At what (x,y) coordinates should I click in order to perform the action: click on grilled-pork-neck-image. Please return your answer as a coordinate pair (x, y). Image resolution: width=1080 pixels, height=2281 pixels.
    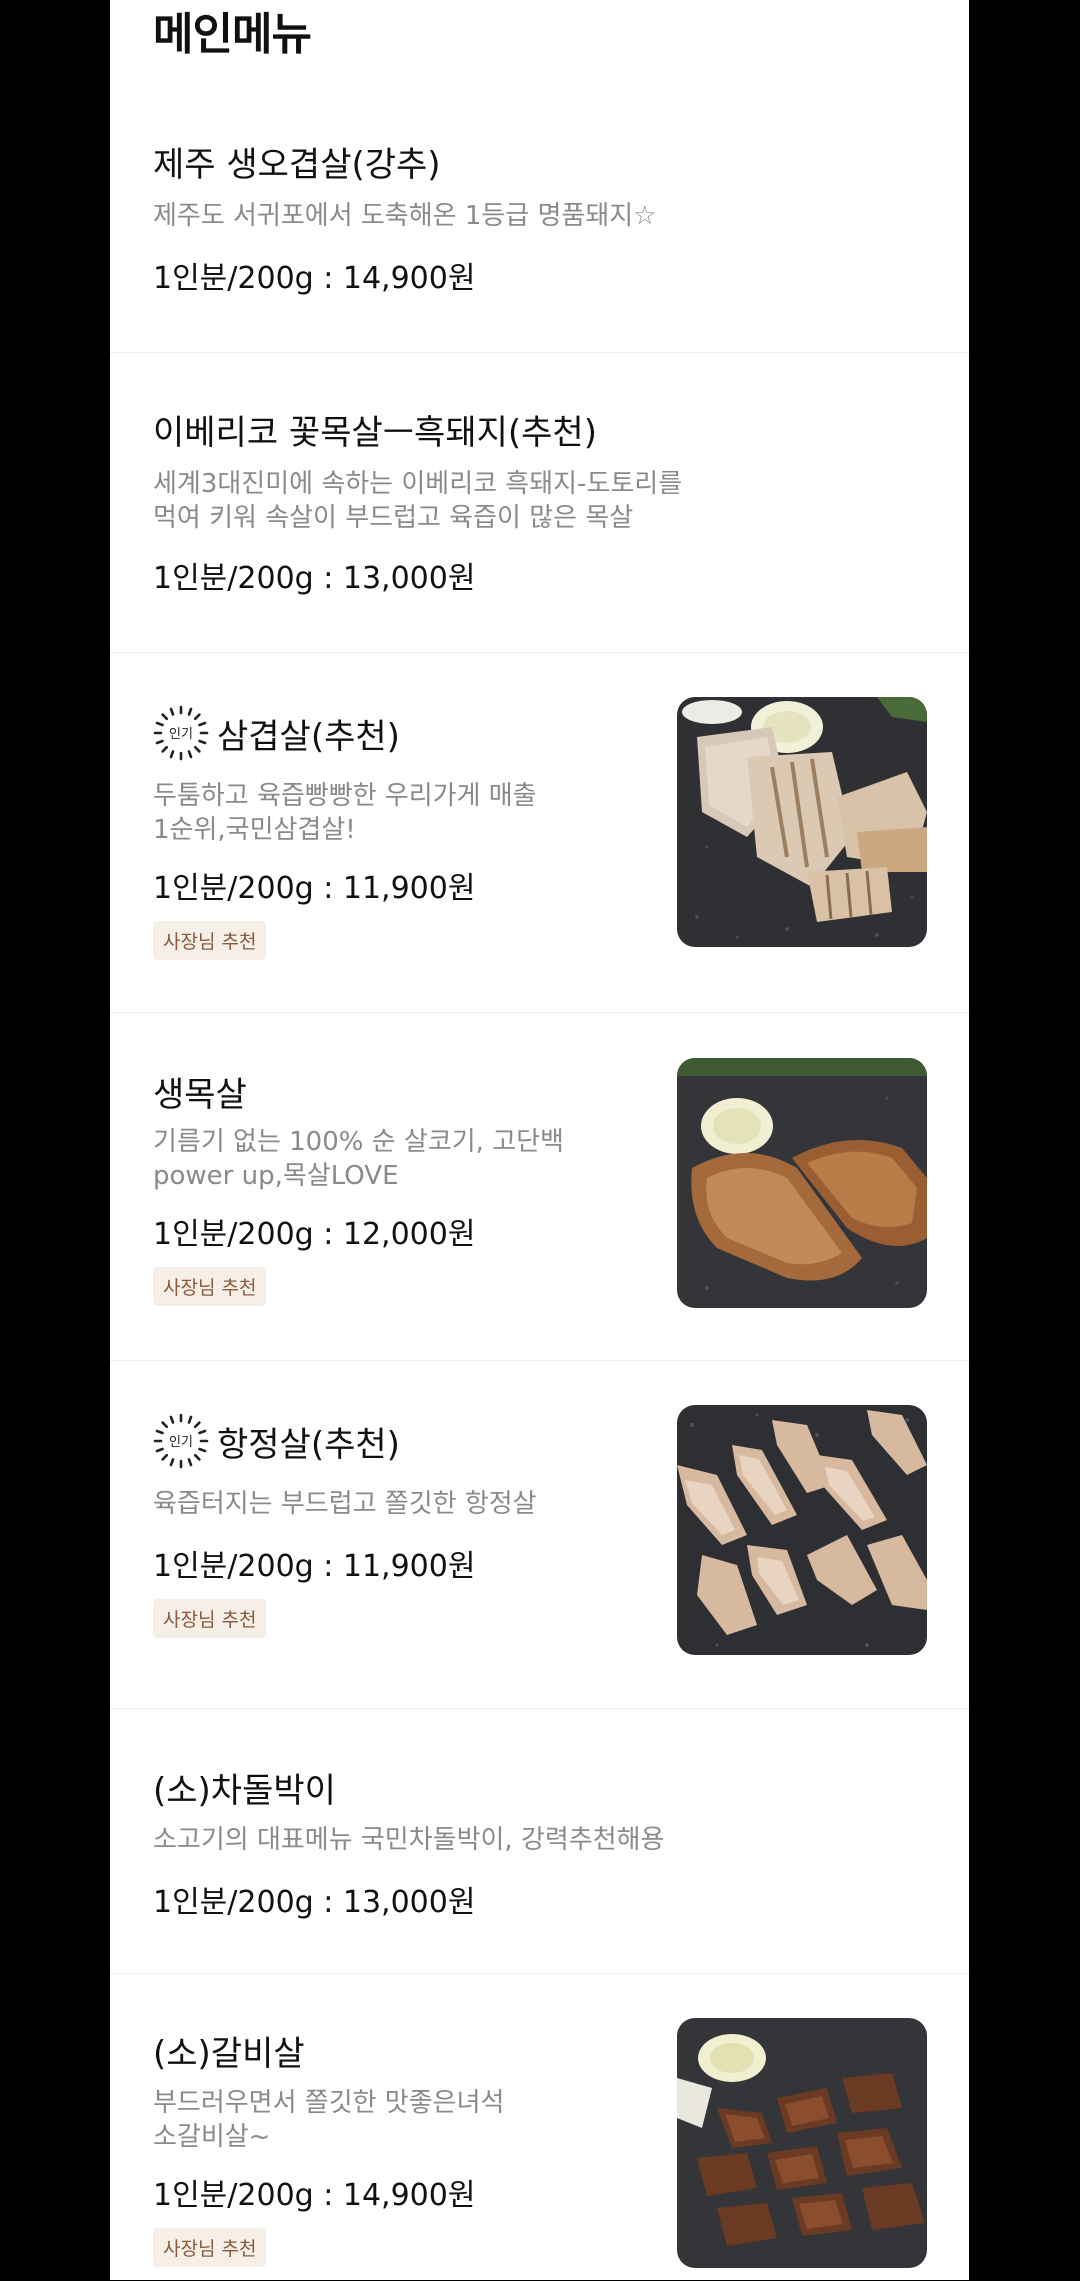
    Looking at the image, I should click on (802, 1183).